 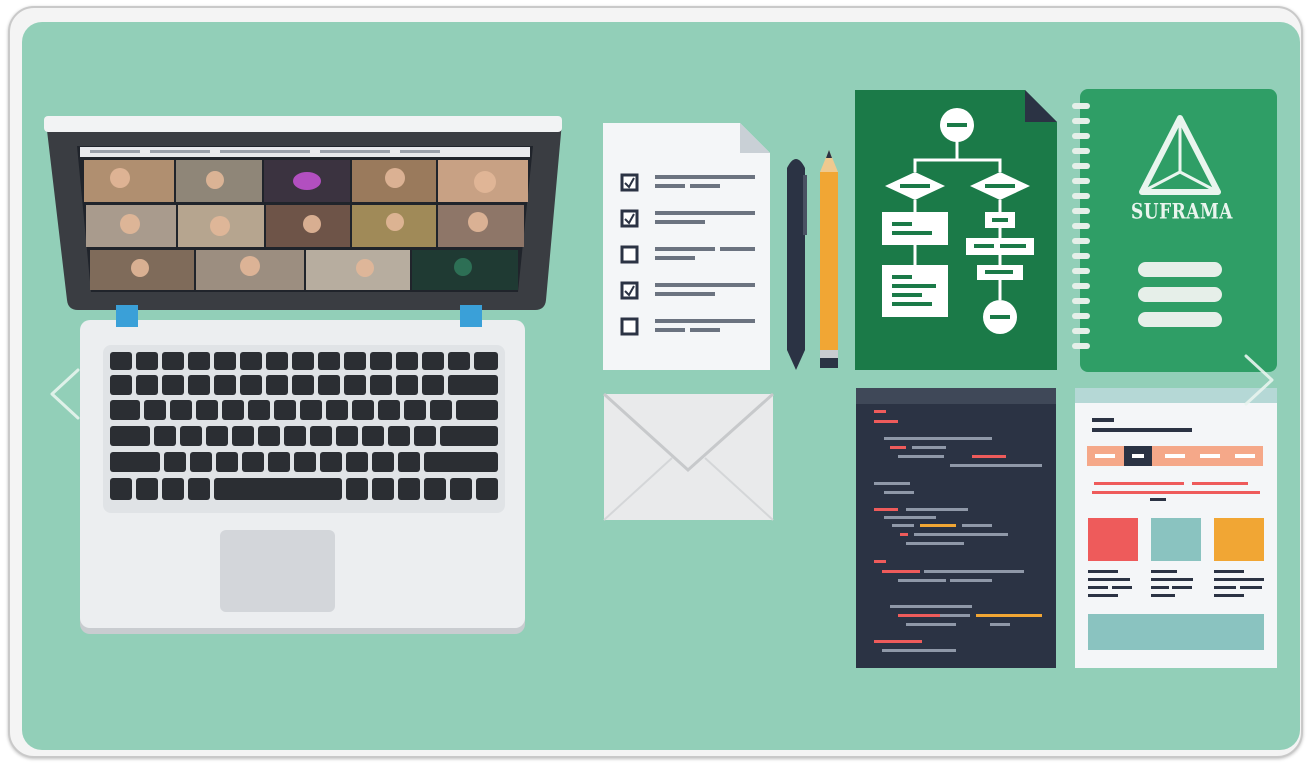 What do you see at coordinates (1176, 528) in the screenshot?
I see `webpage-document-illustration` at bounding box center [1176, 528].